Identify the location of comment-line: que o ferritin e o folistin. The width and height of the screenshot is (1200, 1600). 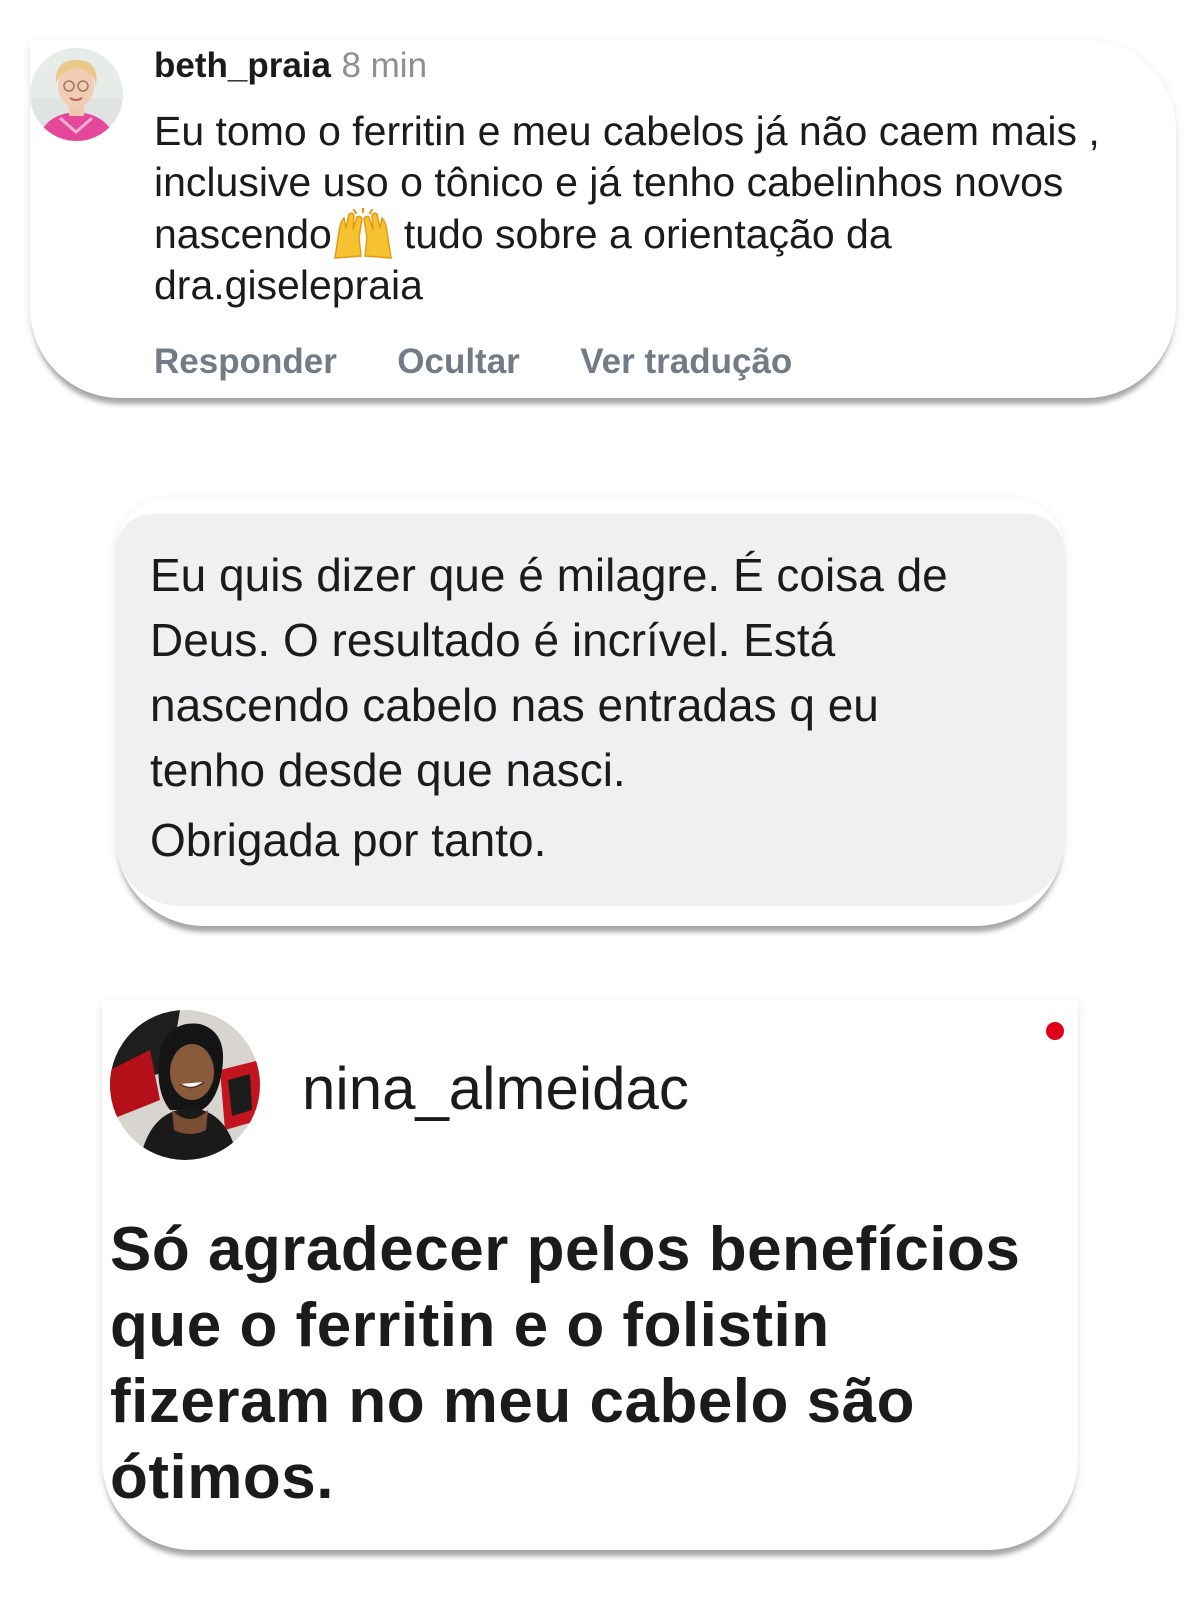
(470, 1325).